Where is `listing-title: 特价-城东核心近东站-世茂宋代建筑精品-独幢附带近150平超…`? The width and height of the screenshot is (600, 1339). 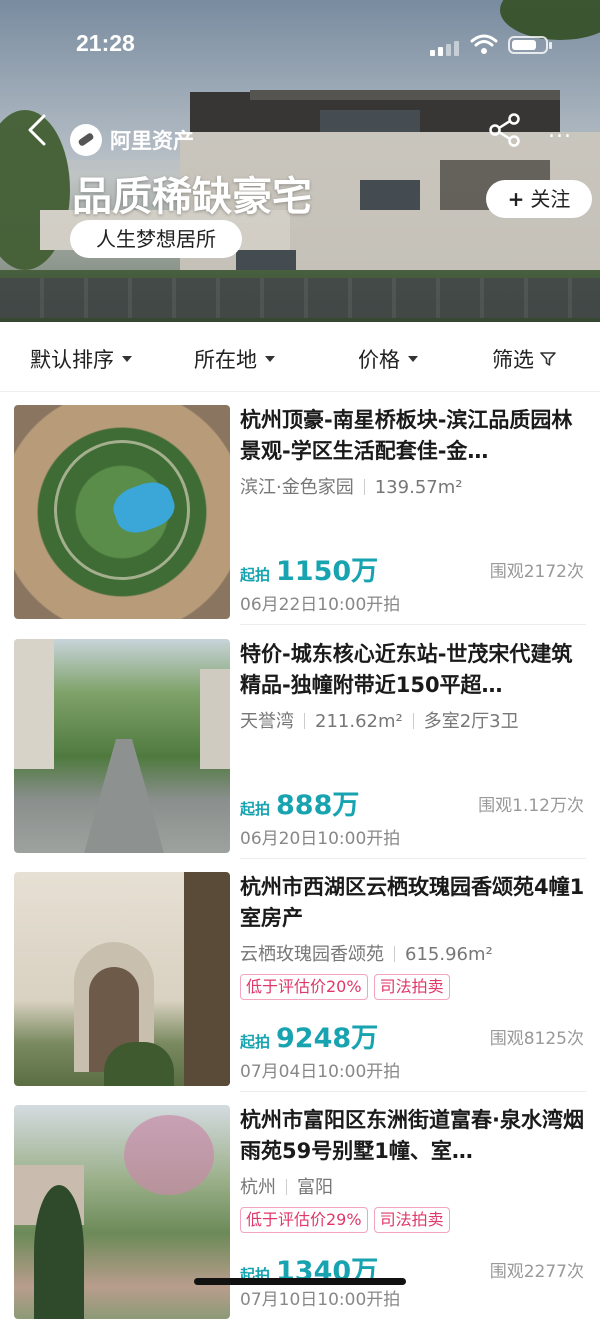 listing-title: 特价-城东核心近东站-世茂宋代建筑精品-独幢附带近150平超… is located at coordinates (406, 669).